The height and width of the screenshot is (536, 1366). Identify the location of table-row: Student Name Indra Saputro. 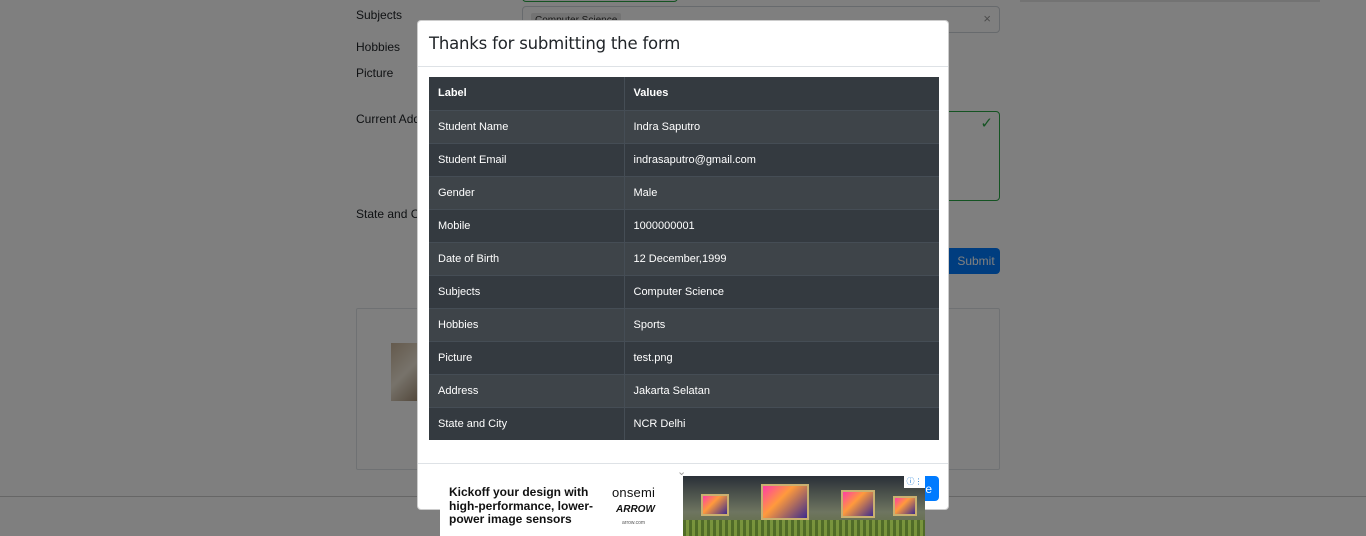
(684, 126).